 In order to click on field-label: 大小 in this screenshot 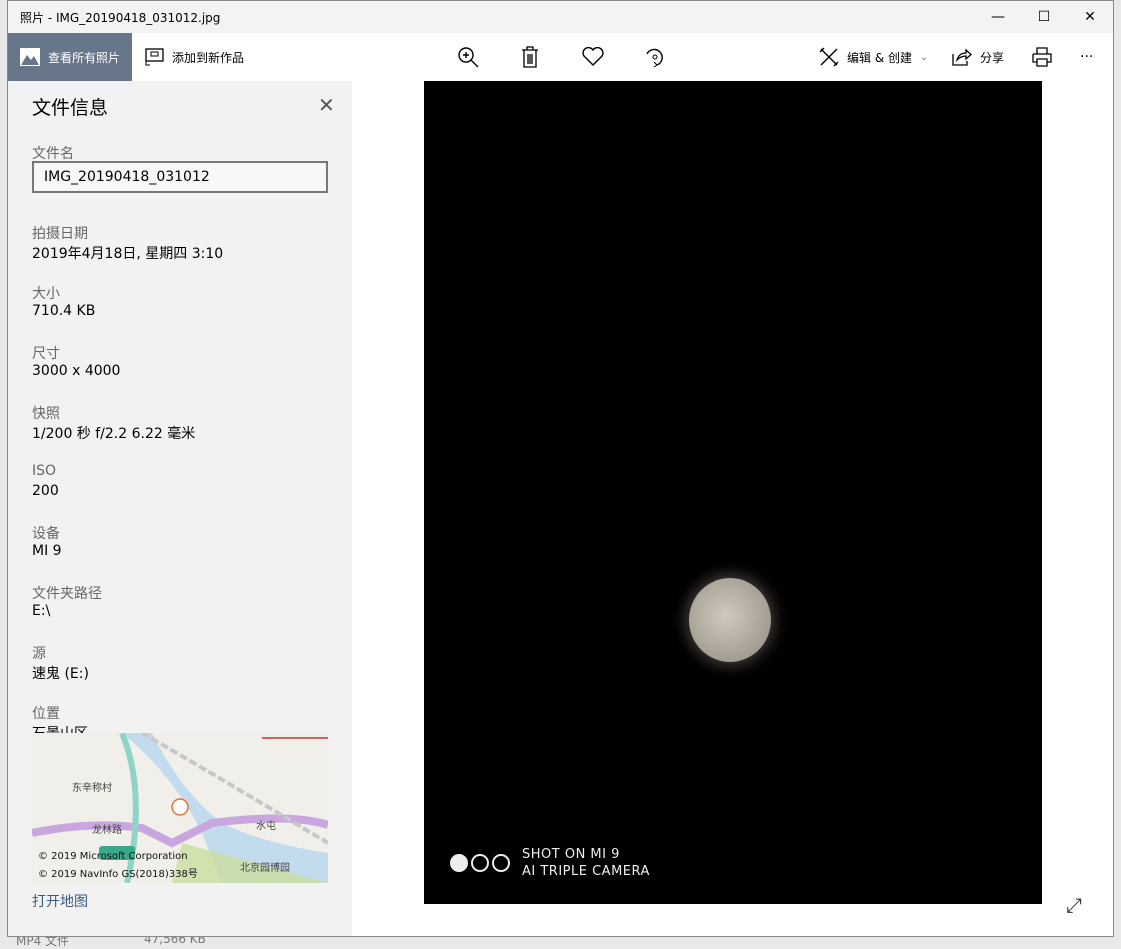, I will do `click(46, 294)`.